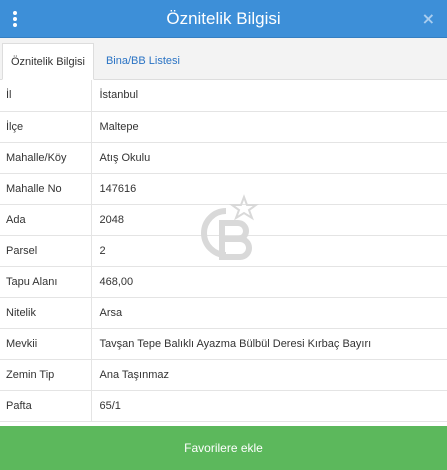  I want to click on row-key: Parsel, so click(46, 251).